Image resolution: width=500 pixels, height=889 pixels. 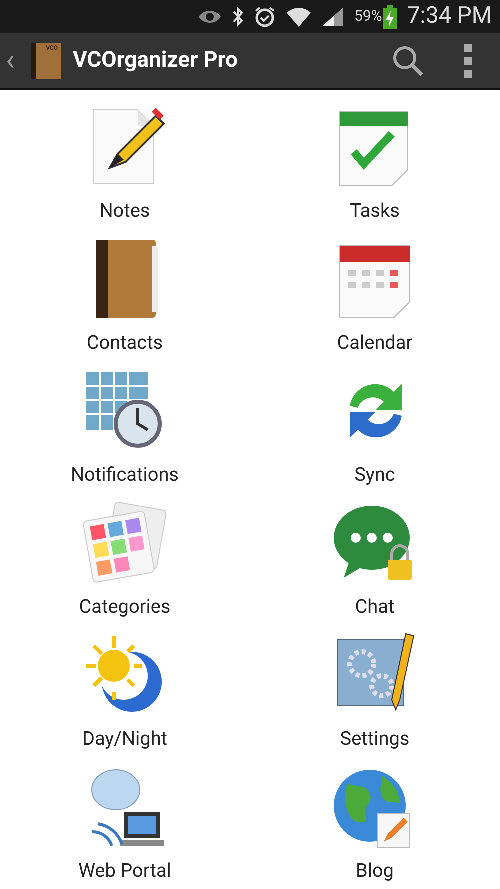 I want to click on tile-label: Day/Night, so click(x=125, y=739).